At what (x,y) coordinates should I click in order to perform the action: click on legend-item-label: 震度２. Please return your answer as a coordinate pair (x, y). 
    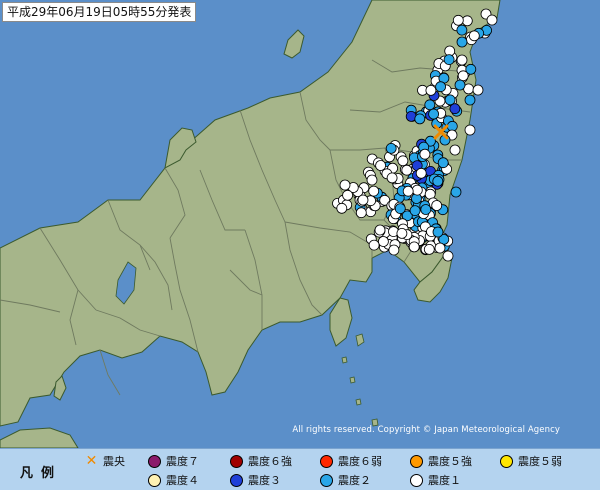
    Looking at the image, I should click on (354, 480).